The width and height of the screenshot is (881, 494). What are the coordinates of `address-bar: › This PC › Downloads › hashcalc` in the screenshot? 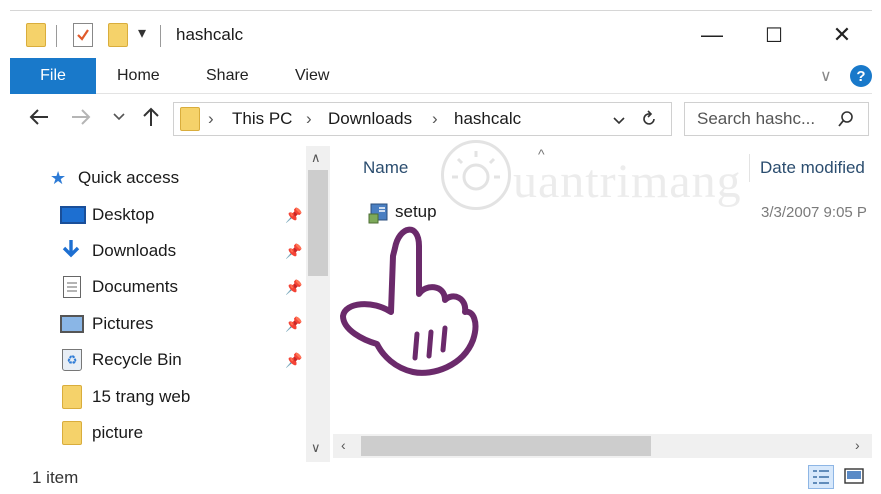 It's located at (422, 119).